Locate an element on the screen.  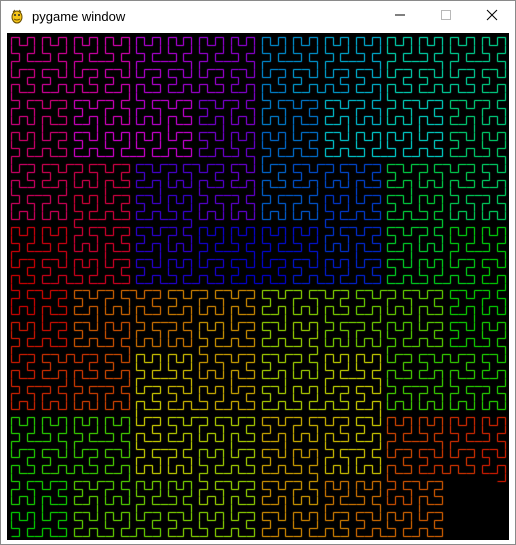
minimize-button is located at coordinates (400, 16).